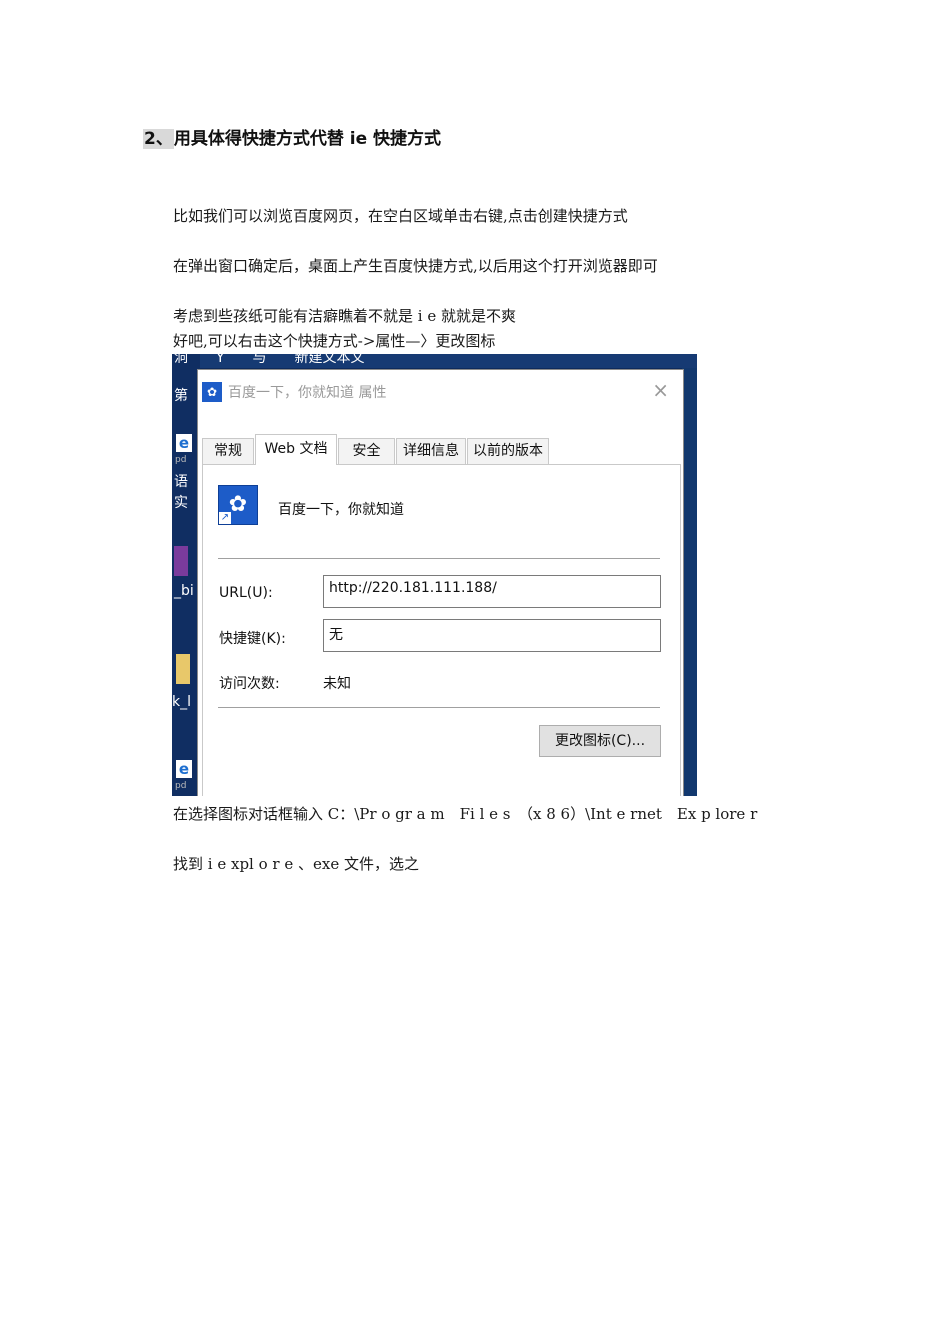  Describe the element at coordinates (344, 316) in the screenshot. I see `paragraph-3: 考虑到些孩纸可能有洁癖瞧着不就是 i e 就就是不爽` at that location.